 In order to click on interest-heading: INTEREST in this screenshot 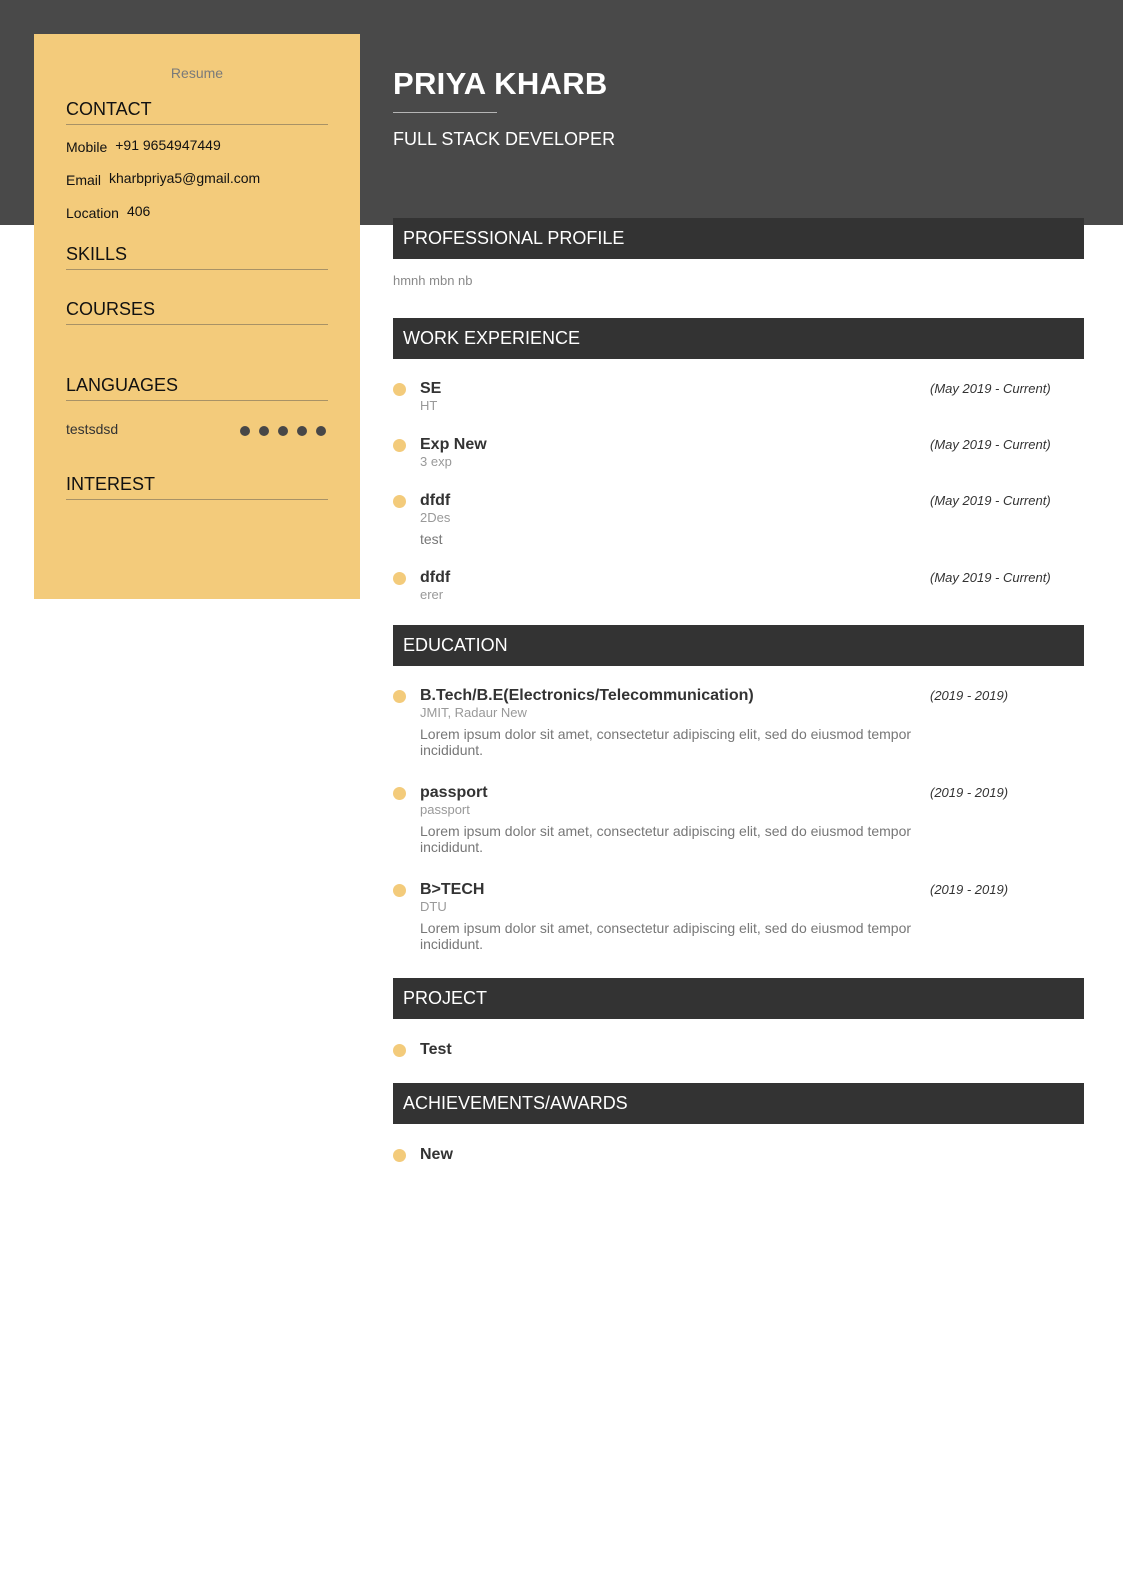, I will do `click(197, 487)`.